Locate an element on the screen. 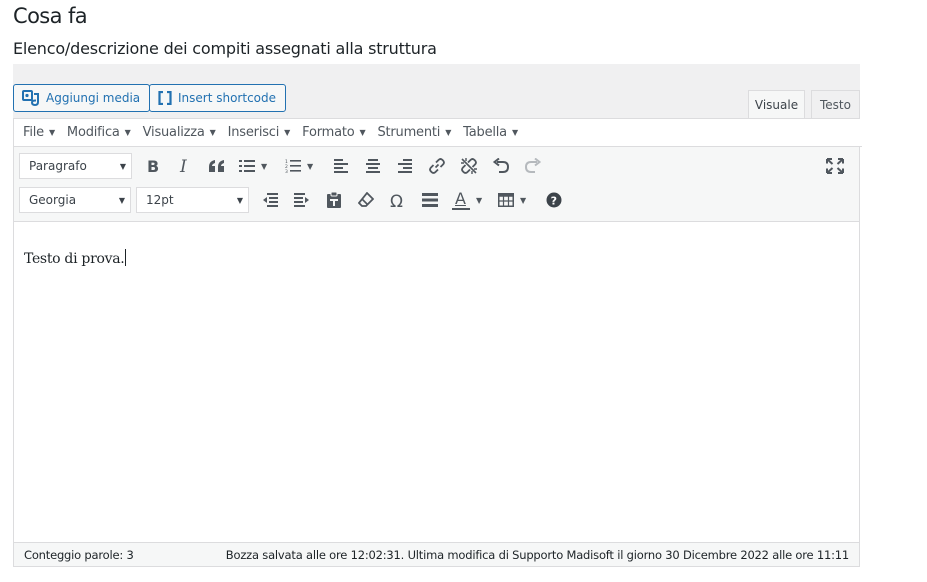  tab-text: Testo is located at coordinates (835, 104).